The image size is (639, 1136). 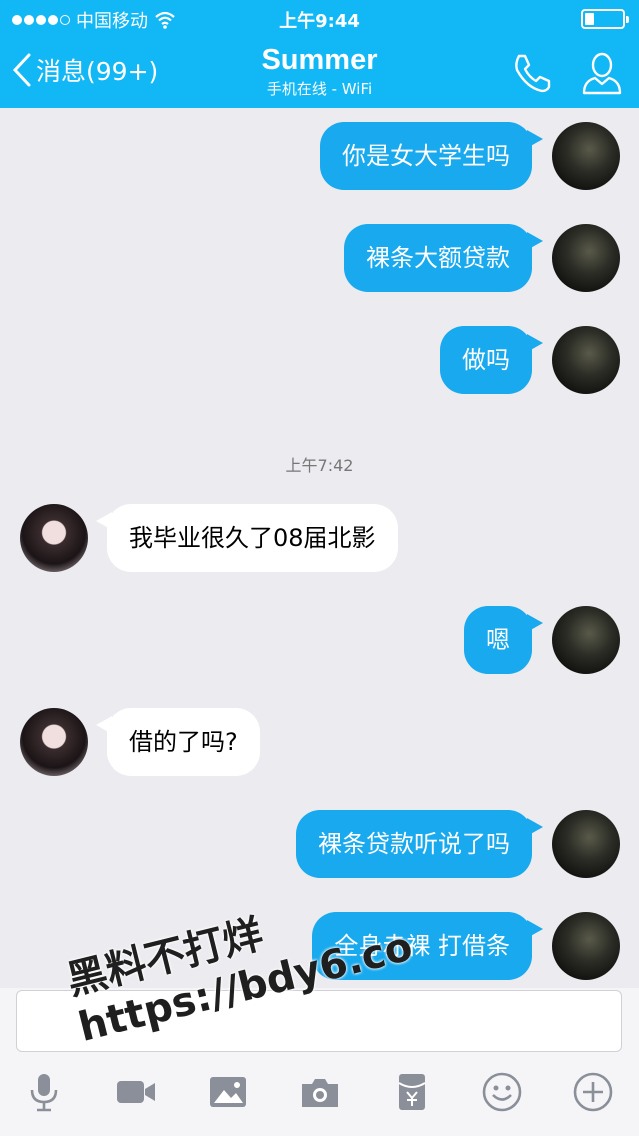 What do you see at coordinates (414, 844) in the screenshot?
I see `message-bubble: 裸条贷款听说了吗` at bounding box center [414, 844].